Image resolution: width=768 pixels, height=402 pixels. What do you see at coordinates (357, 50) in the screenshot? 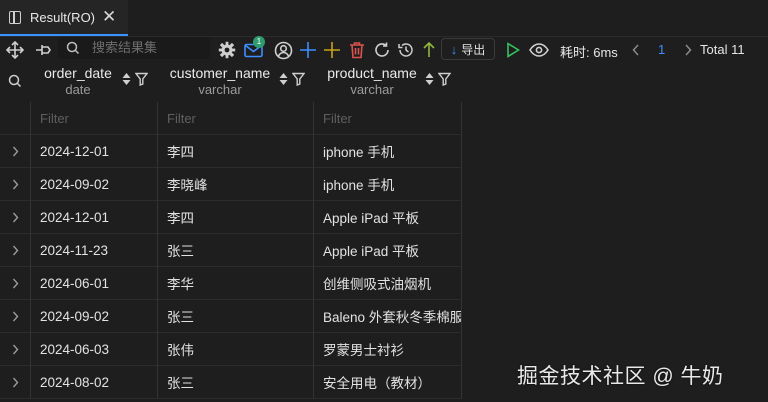
I see `delete-icon` at bounding box center [357, 50].